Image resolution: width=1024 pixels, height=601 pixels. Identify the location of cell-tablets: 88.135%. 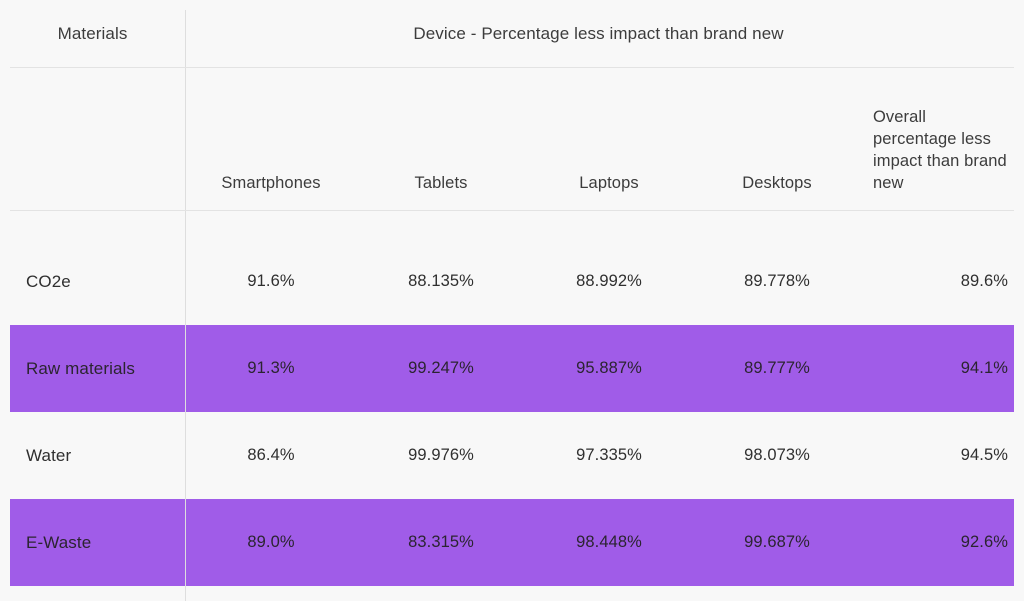
(441, 281).